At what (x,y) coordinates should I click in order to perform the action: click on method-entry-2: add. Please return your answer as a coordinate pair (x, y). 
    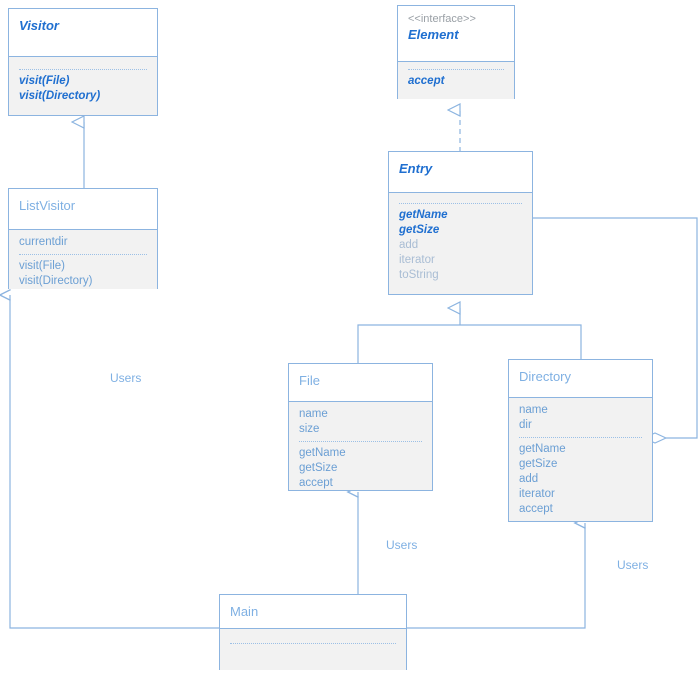
    Looking at the image, I should click on (409, 245).